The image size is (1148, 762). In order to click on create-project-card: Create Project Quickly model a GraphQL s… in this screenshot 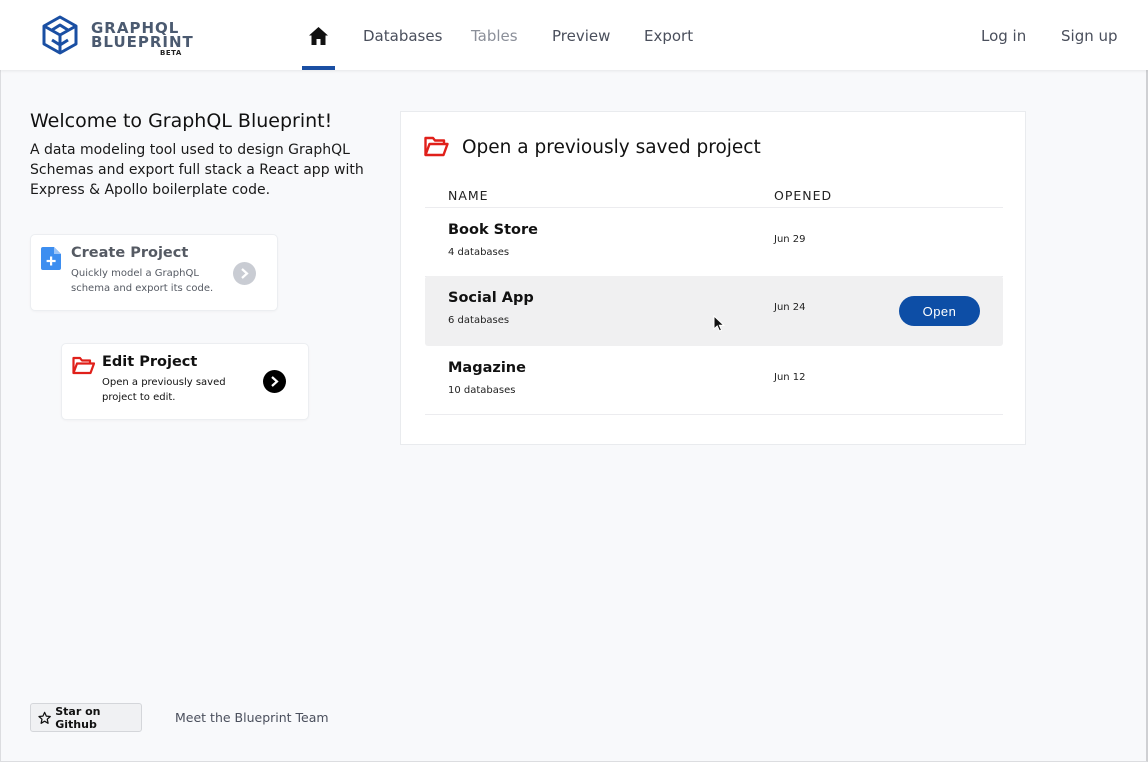, I will do `click(154, 272)`.